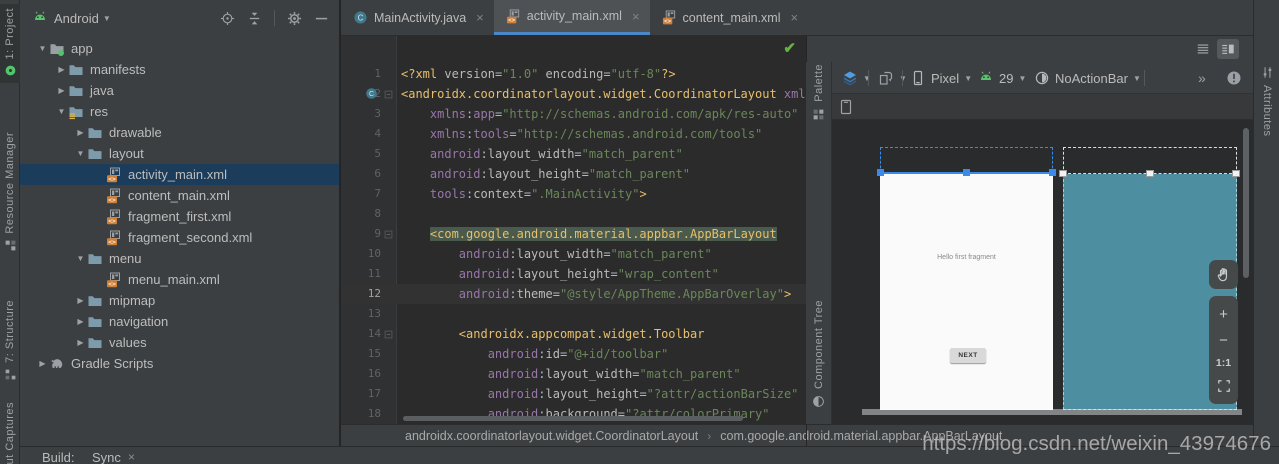 This screenshot has height=464, width=1279. I want to click on tree-item-values: ▶ values, so click(179, 342).